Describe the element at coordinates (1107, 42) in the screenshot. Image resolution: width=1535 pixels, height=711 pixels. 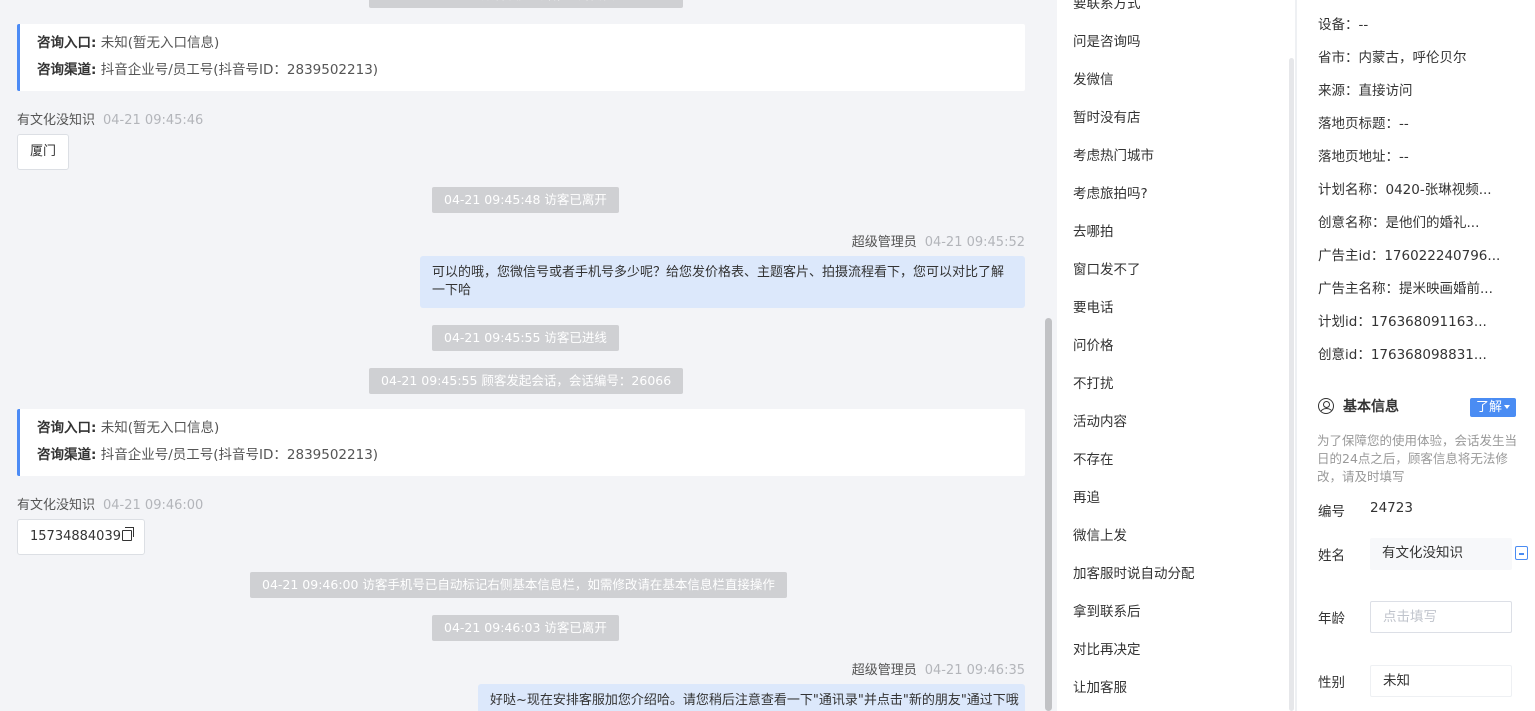
I see `quick-reply-item: 问是咨询吗` at that location.